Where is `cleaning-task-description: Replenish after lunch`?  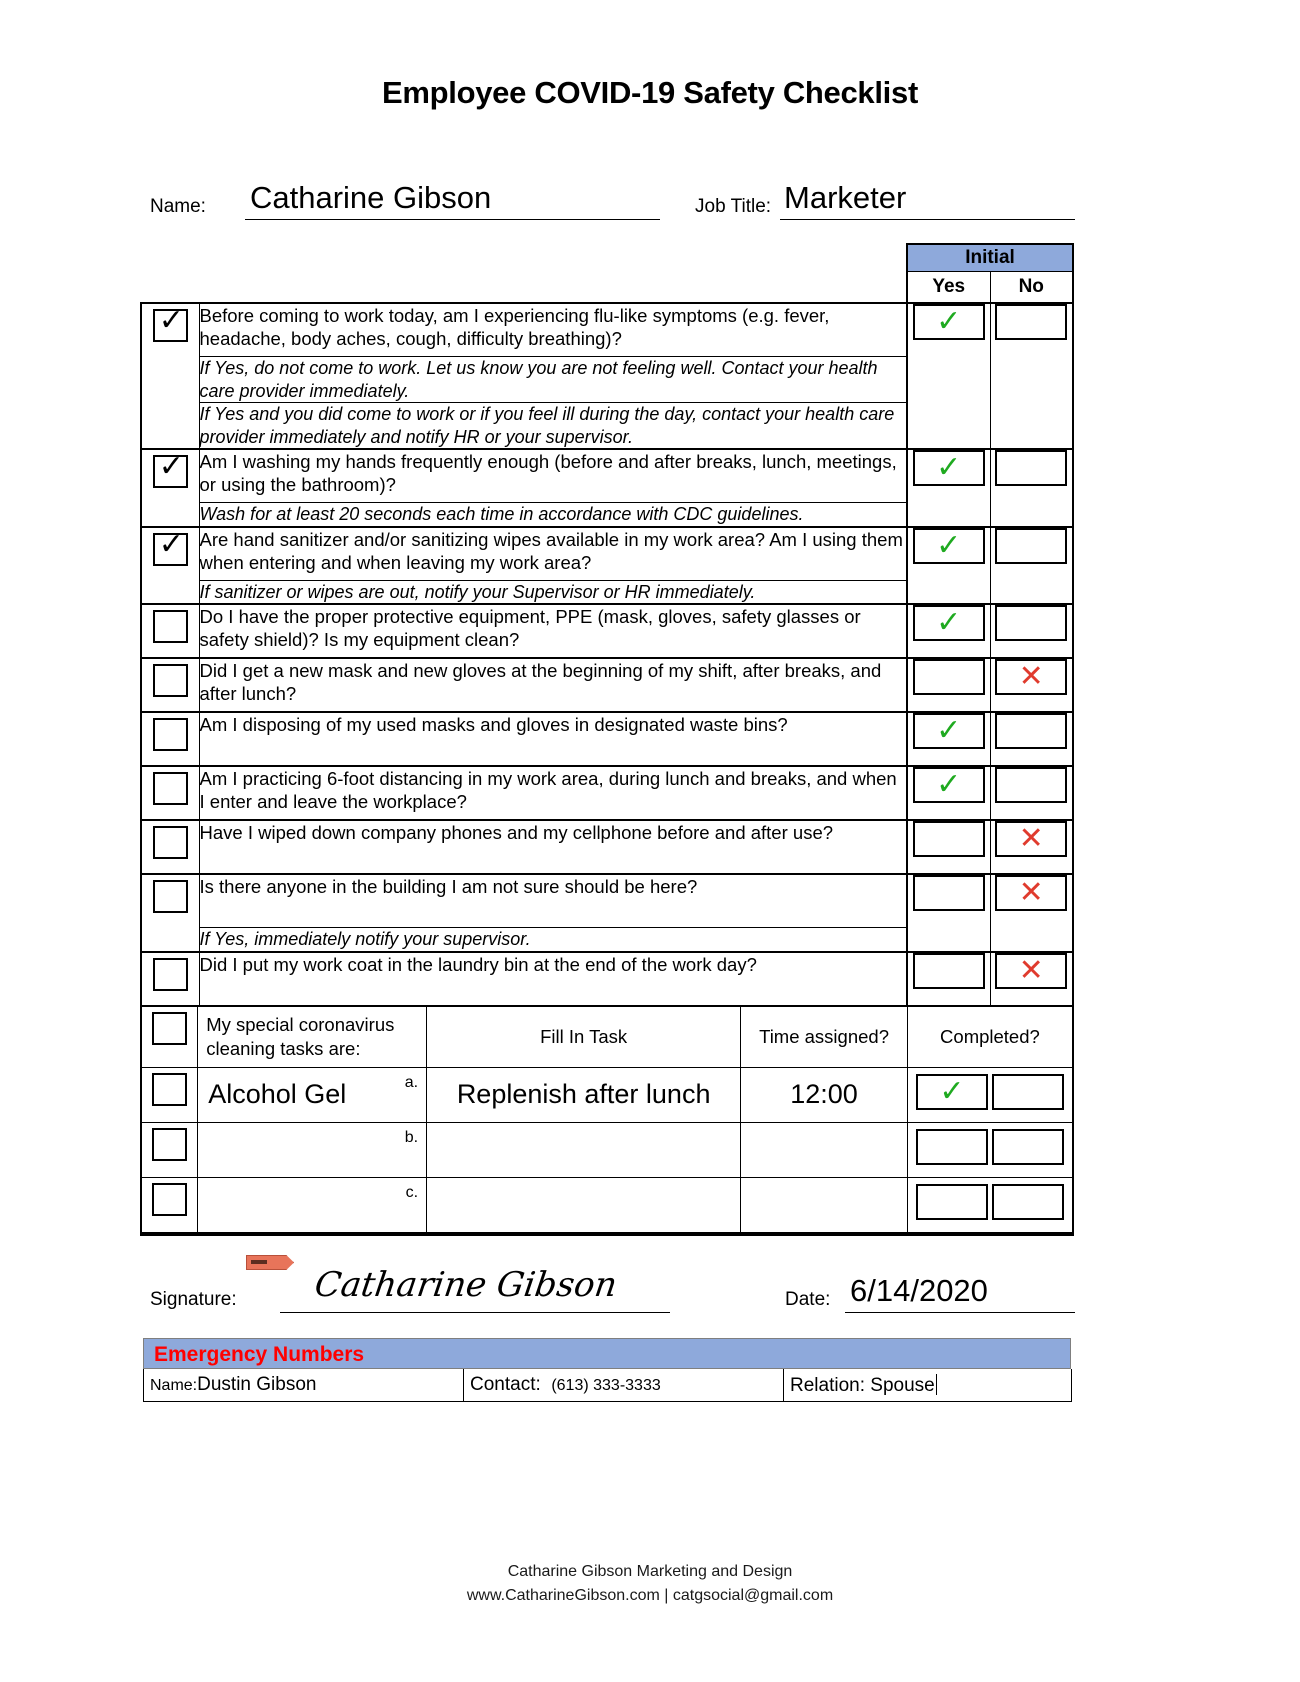 cleaning-task-description: Replenish after lunch is located at coordinates (584, 1094).